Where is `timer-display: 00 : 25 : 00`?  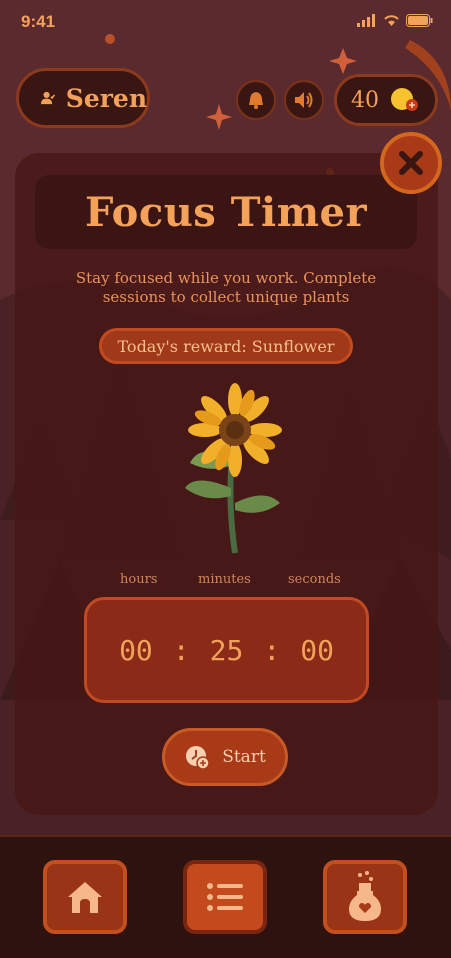
timer-display: 00 : 25 : 00 is located at coordinates (226, 650).